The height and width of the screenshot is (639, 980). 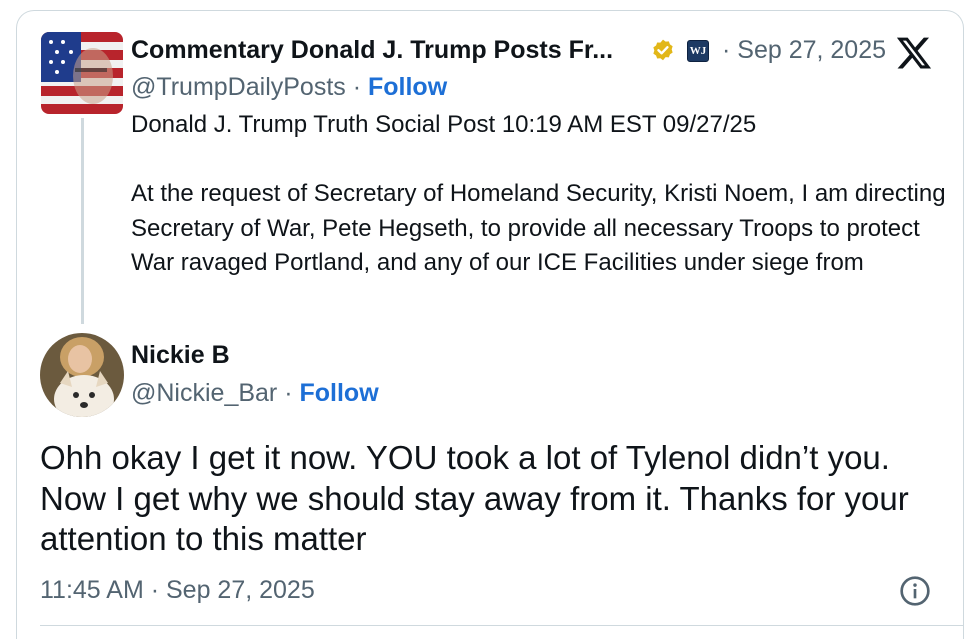 I want to click on quoted-author-avatar, so click(x=82, y=73).